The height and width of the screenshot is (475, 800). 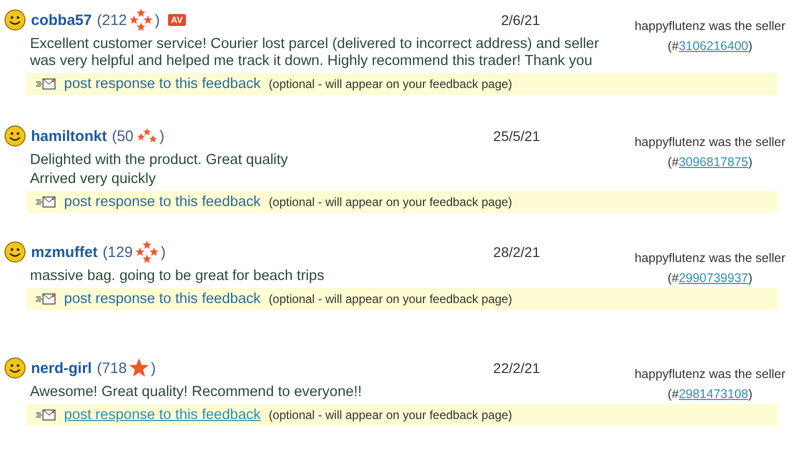 I want to click on order-number-link: 3096817875, so click(x=713, y=162).